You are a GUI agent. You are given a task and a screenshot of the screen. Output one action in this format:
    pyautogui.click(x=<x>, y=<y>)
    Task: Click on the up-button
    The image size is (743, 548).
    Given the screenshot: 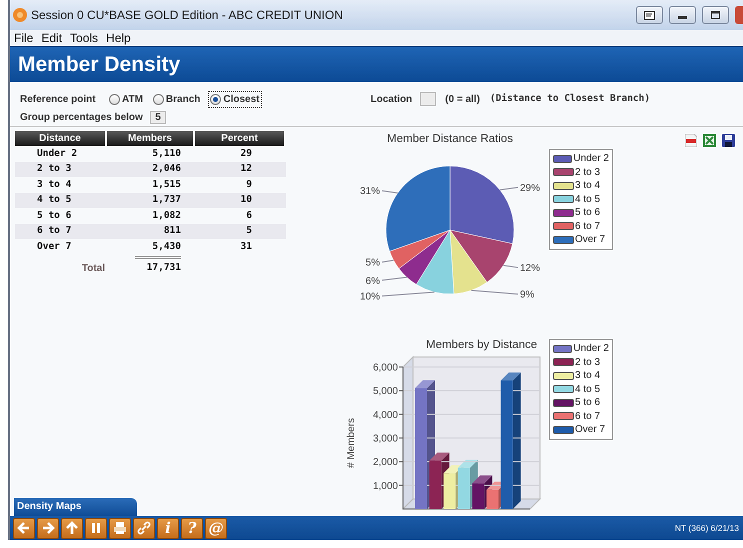 What is the action you would take?
    pyautogui.click(x=72, y=528)
    